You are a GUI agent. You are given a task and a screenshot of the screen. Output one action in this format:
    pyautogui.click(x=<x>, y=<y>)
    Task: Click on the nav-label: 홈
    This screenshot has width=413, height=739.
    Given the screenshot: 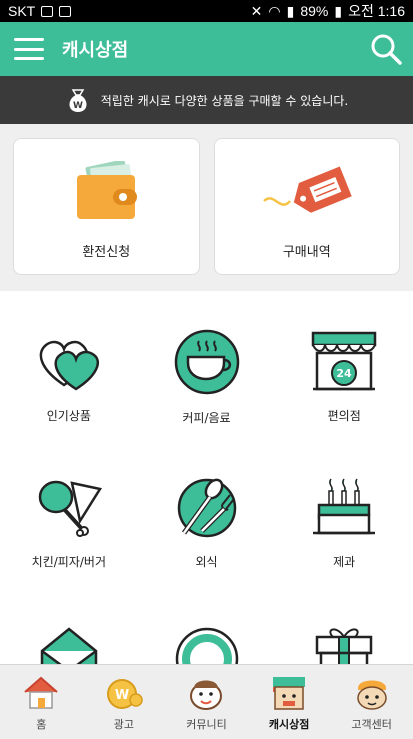 What is the action you would take?
    pyautogui.click(x=41, y=724)
    